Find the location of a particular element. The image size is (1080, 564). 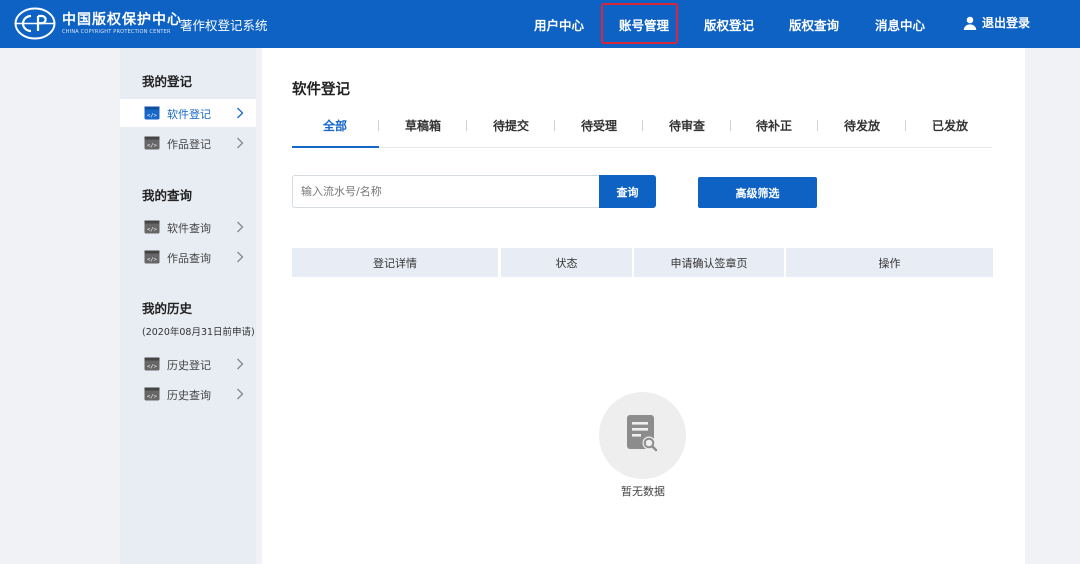

tab-pending-issue: 待发放 is located at coordinates (862, 125).